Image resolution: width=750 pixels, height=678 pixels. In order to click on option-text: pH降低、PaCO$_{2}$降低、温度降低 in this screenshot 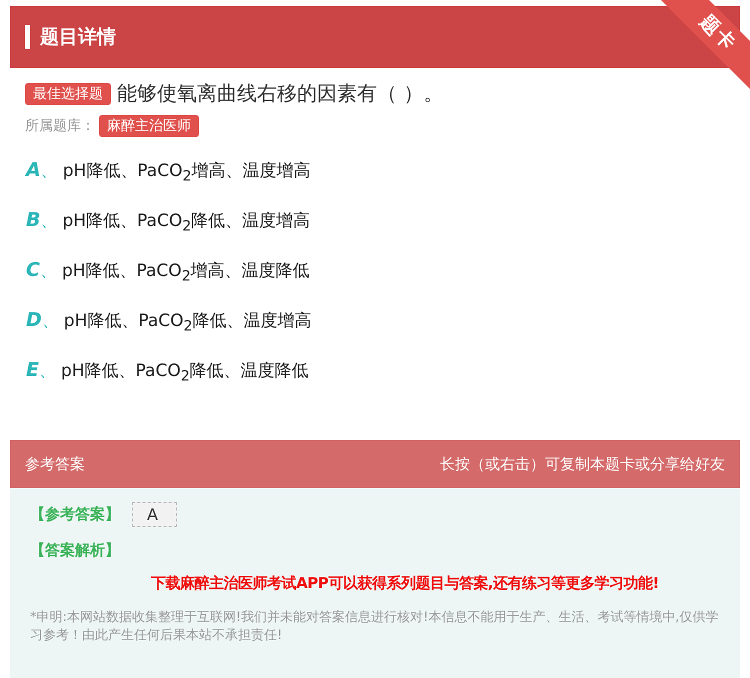, I will do `click(184, 372)`.